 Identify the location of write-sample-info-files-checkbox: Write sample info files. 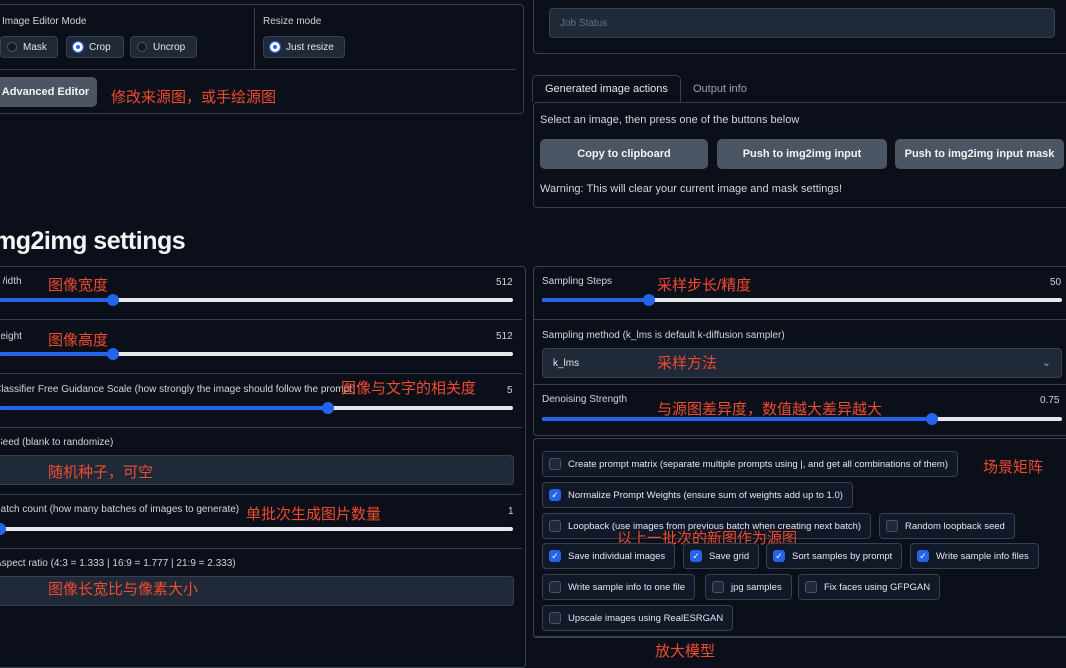
(974, 556).